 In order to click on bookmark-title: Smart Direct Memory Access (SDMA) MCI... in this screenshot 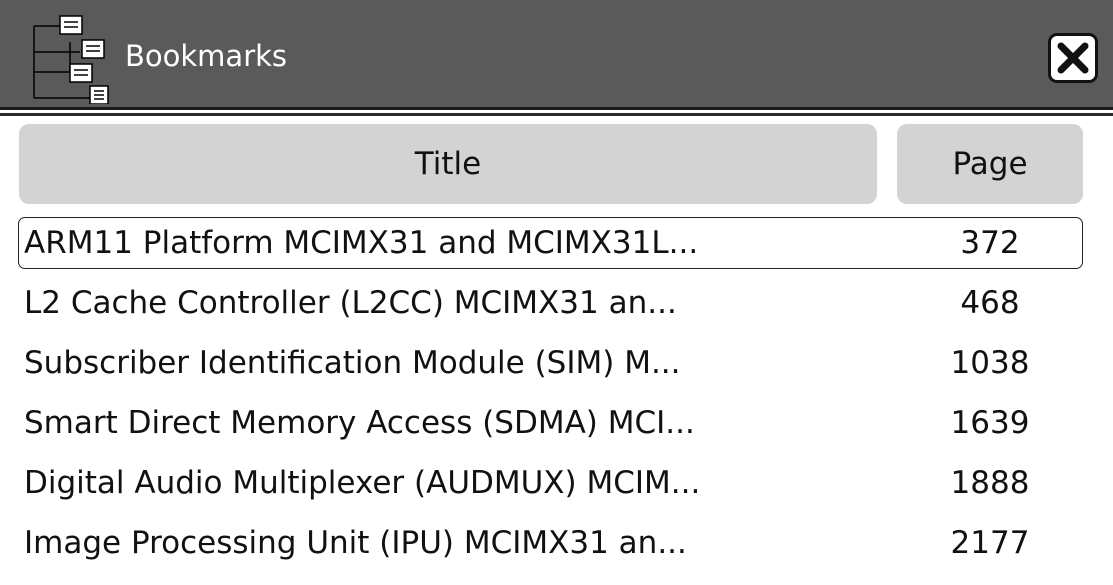, I will do `click(359, 423)`.